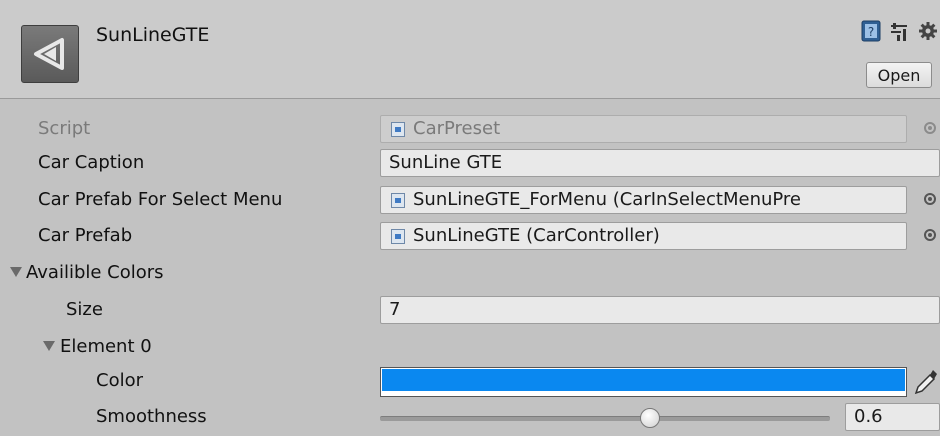 The height and width of the screenshot is (436, 940). What do you see at coordinates (470, 347) in the screenshot?
I see `element-0-foldout-row: Element 0` at bounding box center [470, 347].